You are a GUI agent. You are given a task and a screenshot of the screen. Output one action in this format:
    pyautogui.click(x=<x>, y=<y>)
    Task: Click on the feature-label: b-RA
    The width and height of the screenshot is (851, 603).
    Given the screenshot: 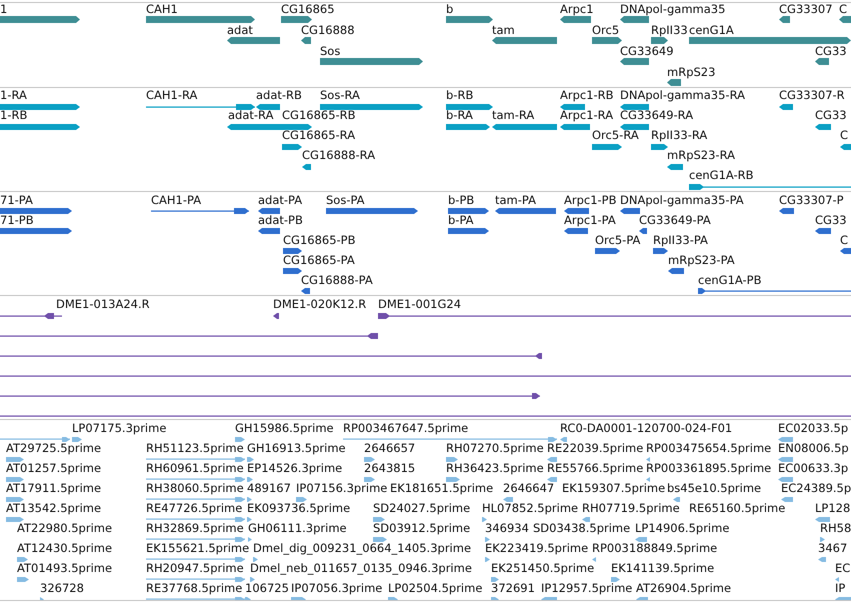 What is the action you would take?
    pyautogui.click(x=459, y=115)
    